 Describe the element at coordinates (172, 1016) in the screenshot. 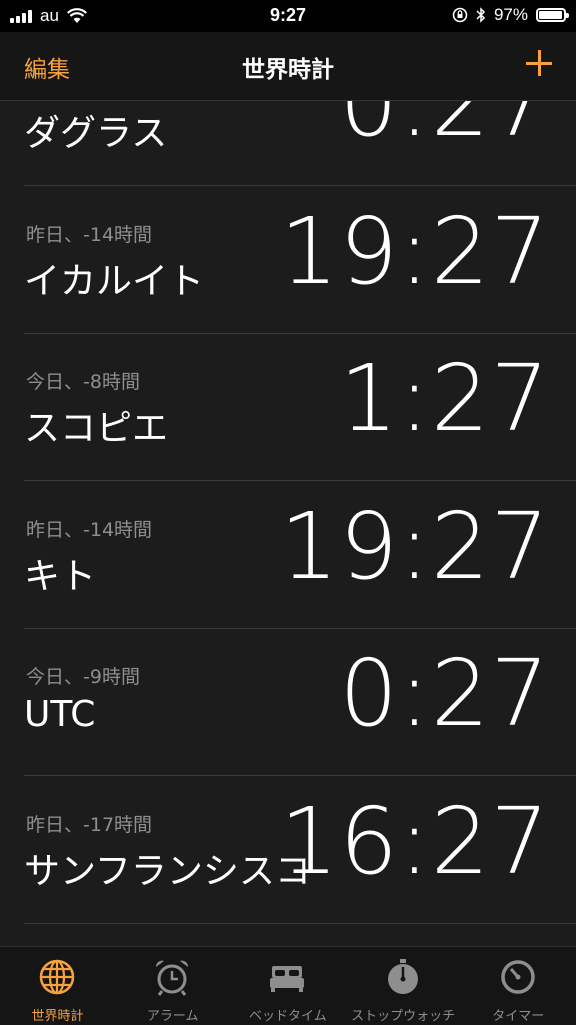

I see `tab-label: アラーム` at that location.